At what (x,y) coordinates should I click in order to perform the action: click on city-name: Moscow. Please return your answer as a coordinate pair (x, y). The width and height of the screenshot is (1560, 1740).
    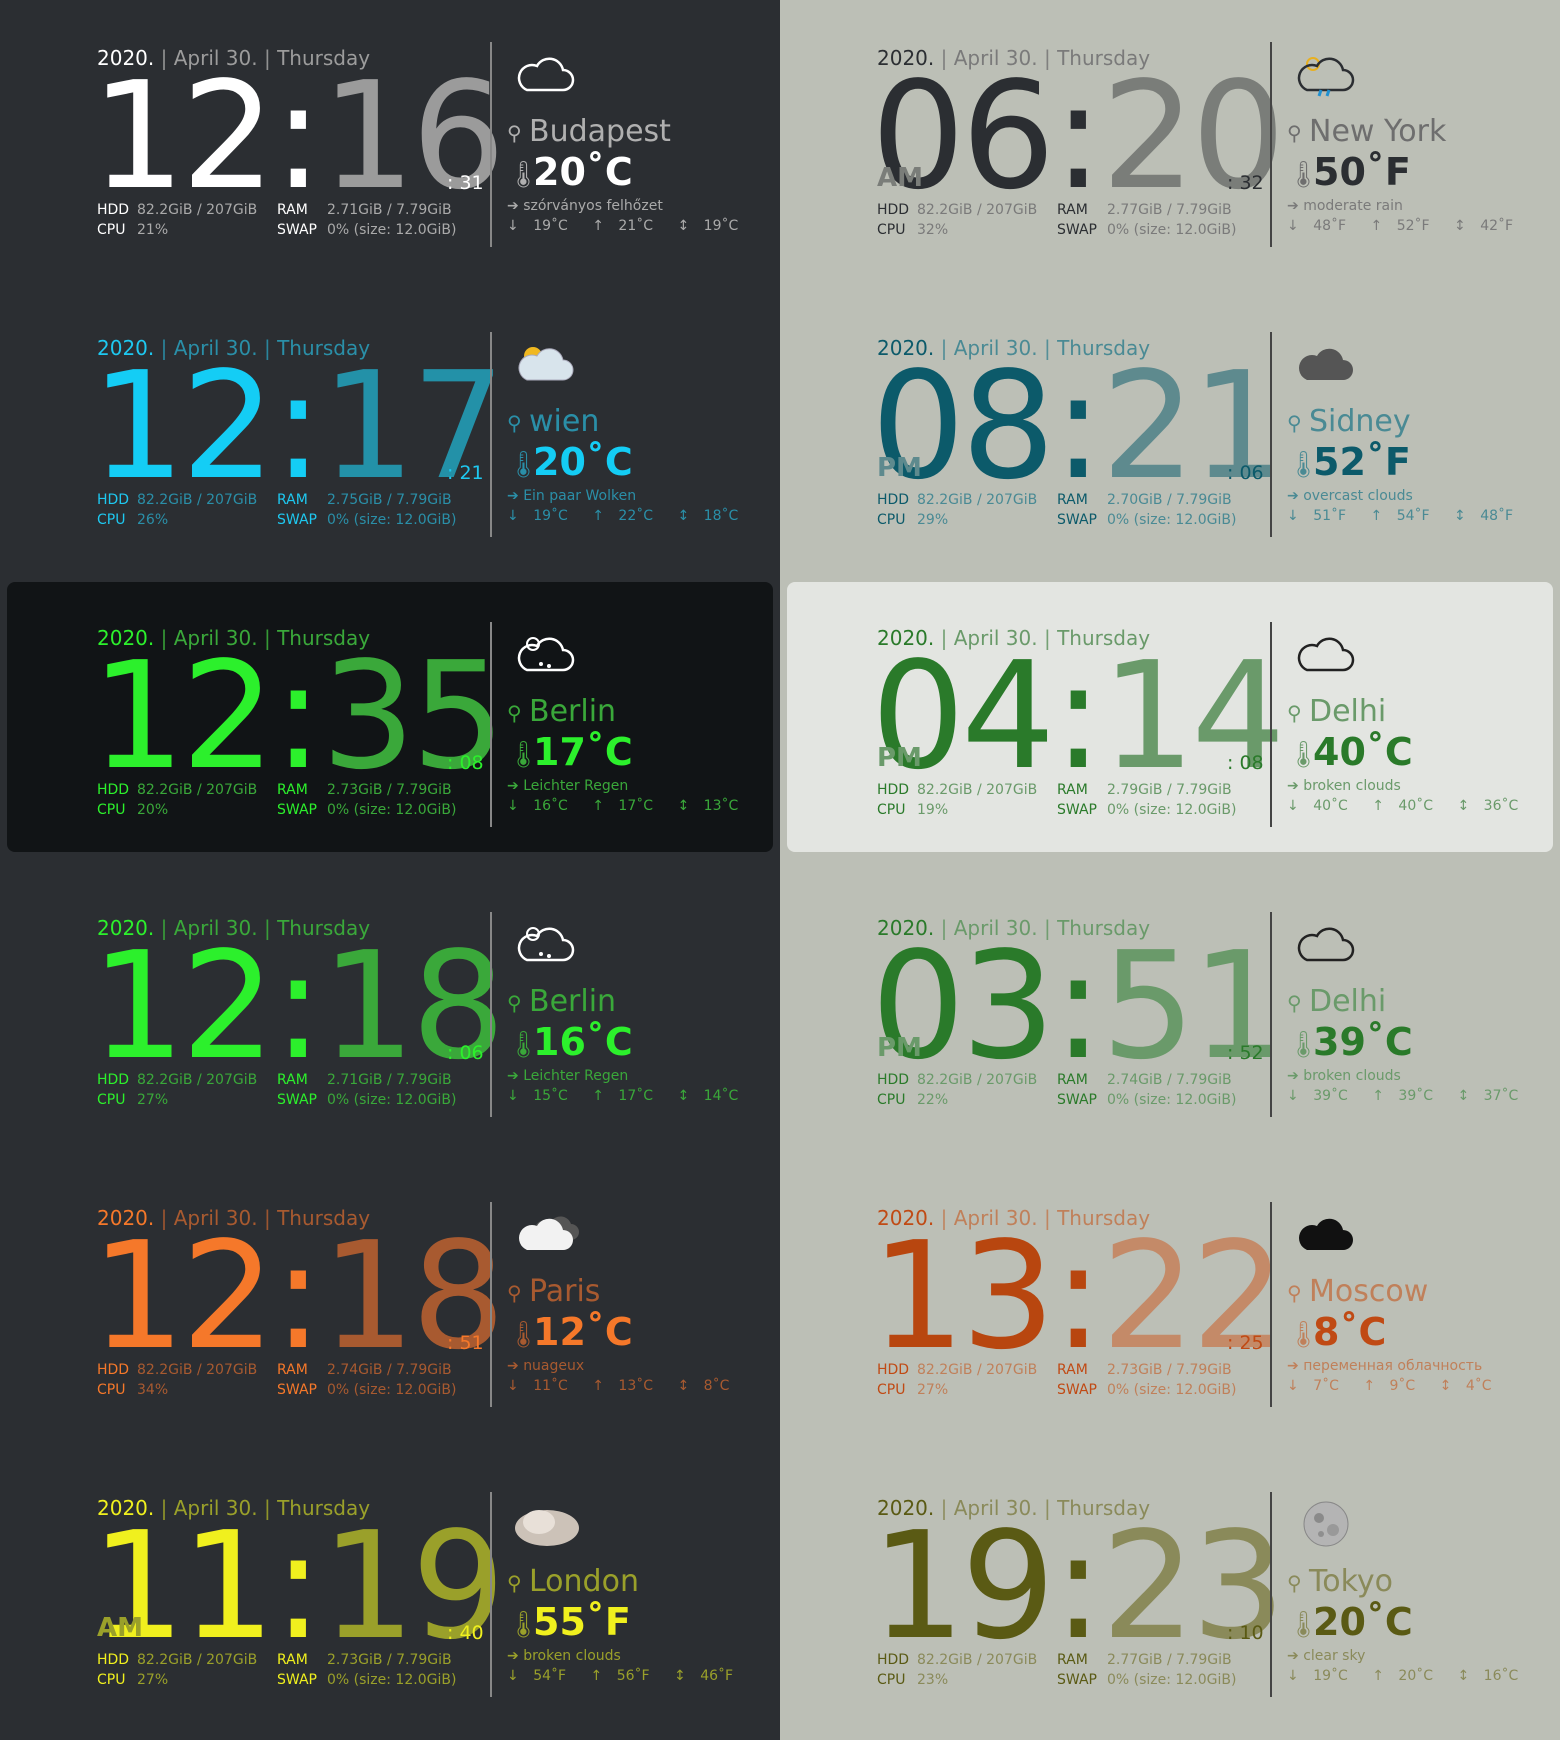
    Looking at the image, I should click on (1369, 1291).